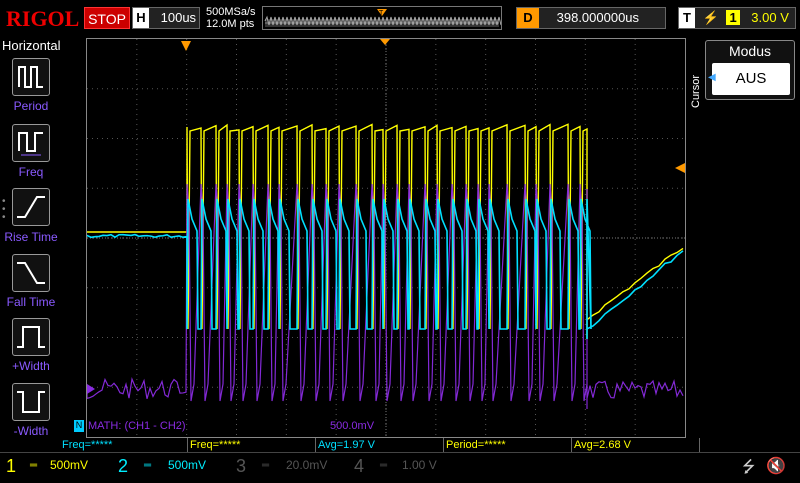 The image size is (800, 483). What do you see at coordinates (687, 18) in the screenshot?
I see `trigger-key-label: T` at bounding box center [687, 18].